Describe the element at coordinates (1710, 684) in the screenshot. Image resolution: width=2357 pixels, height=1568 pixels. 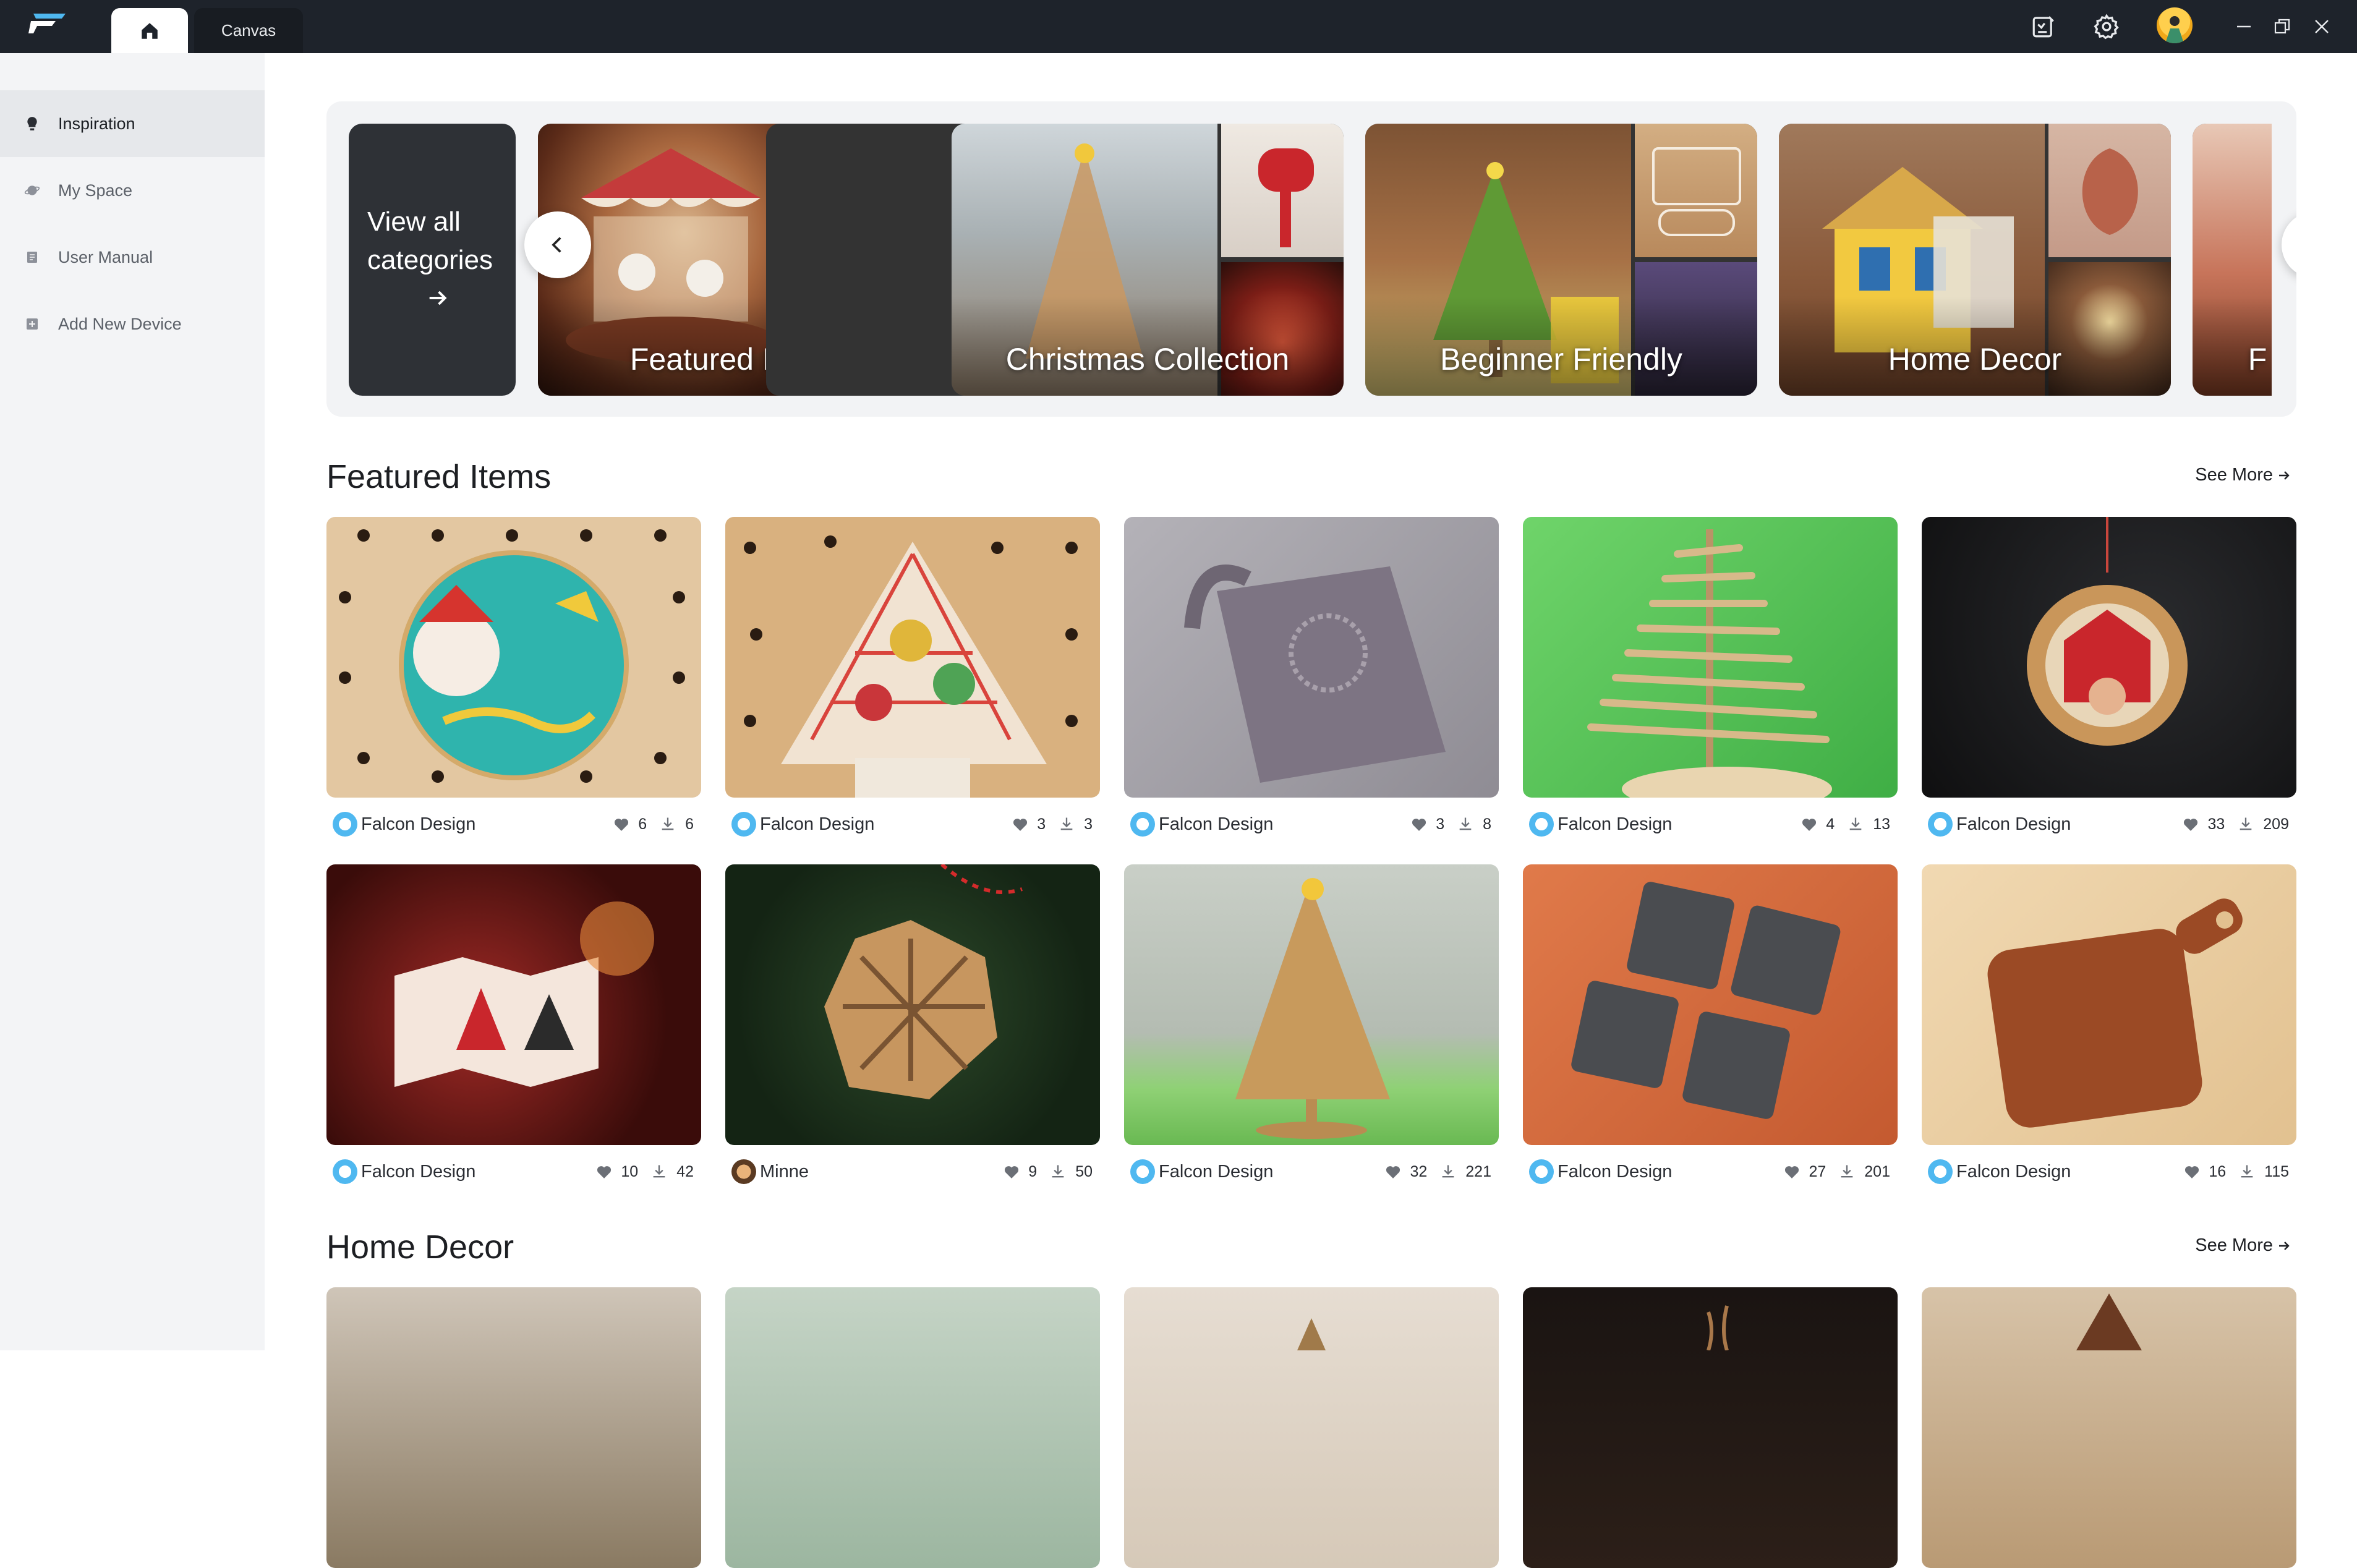
I see `design-card: Falcon Design 4 13` at that location.